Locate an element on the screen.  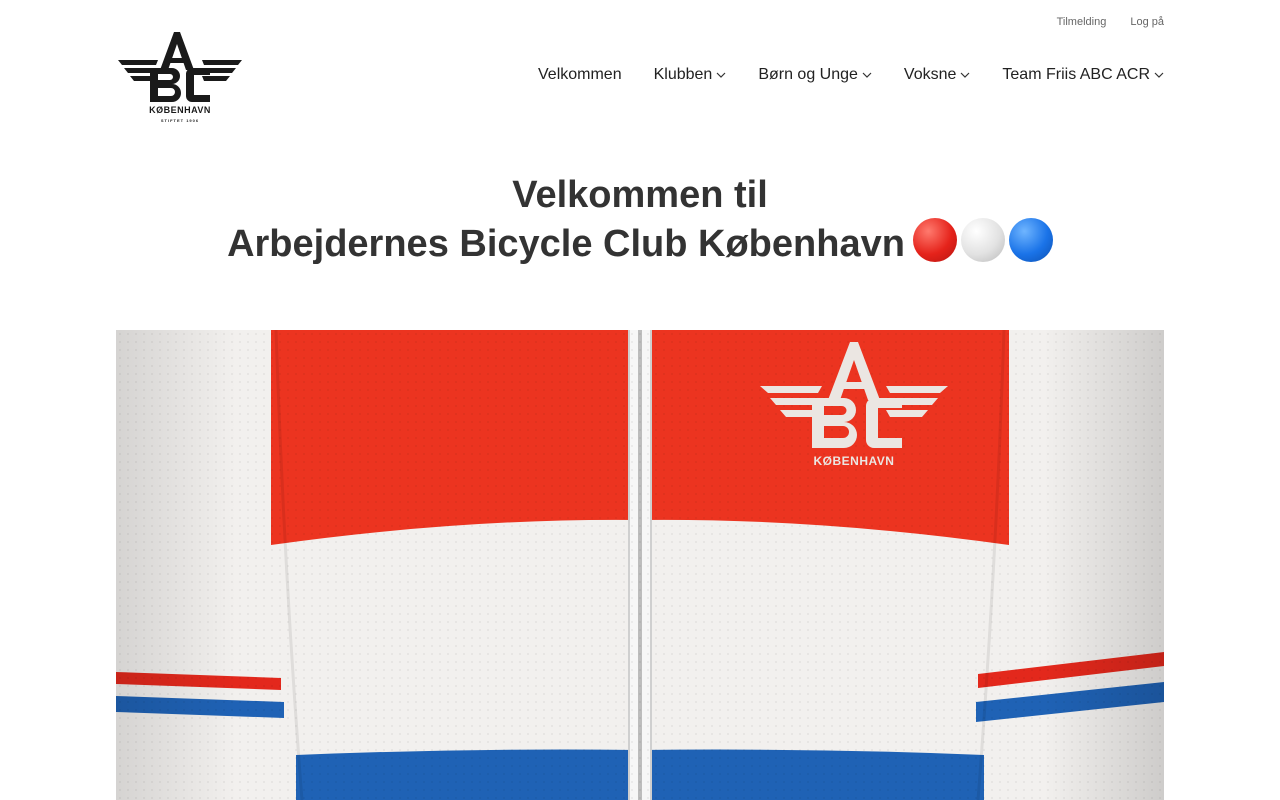
flag-emoji-group is located at coordinates (982, 240).